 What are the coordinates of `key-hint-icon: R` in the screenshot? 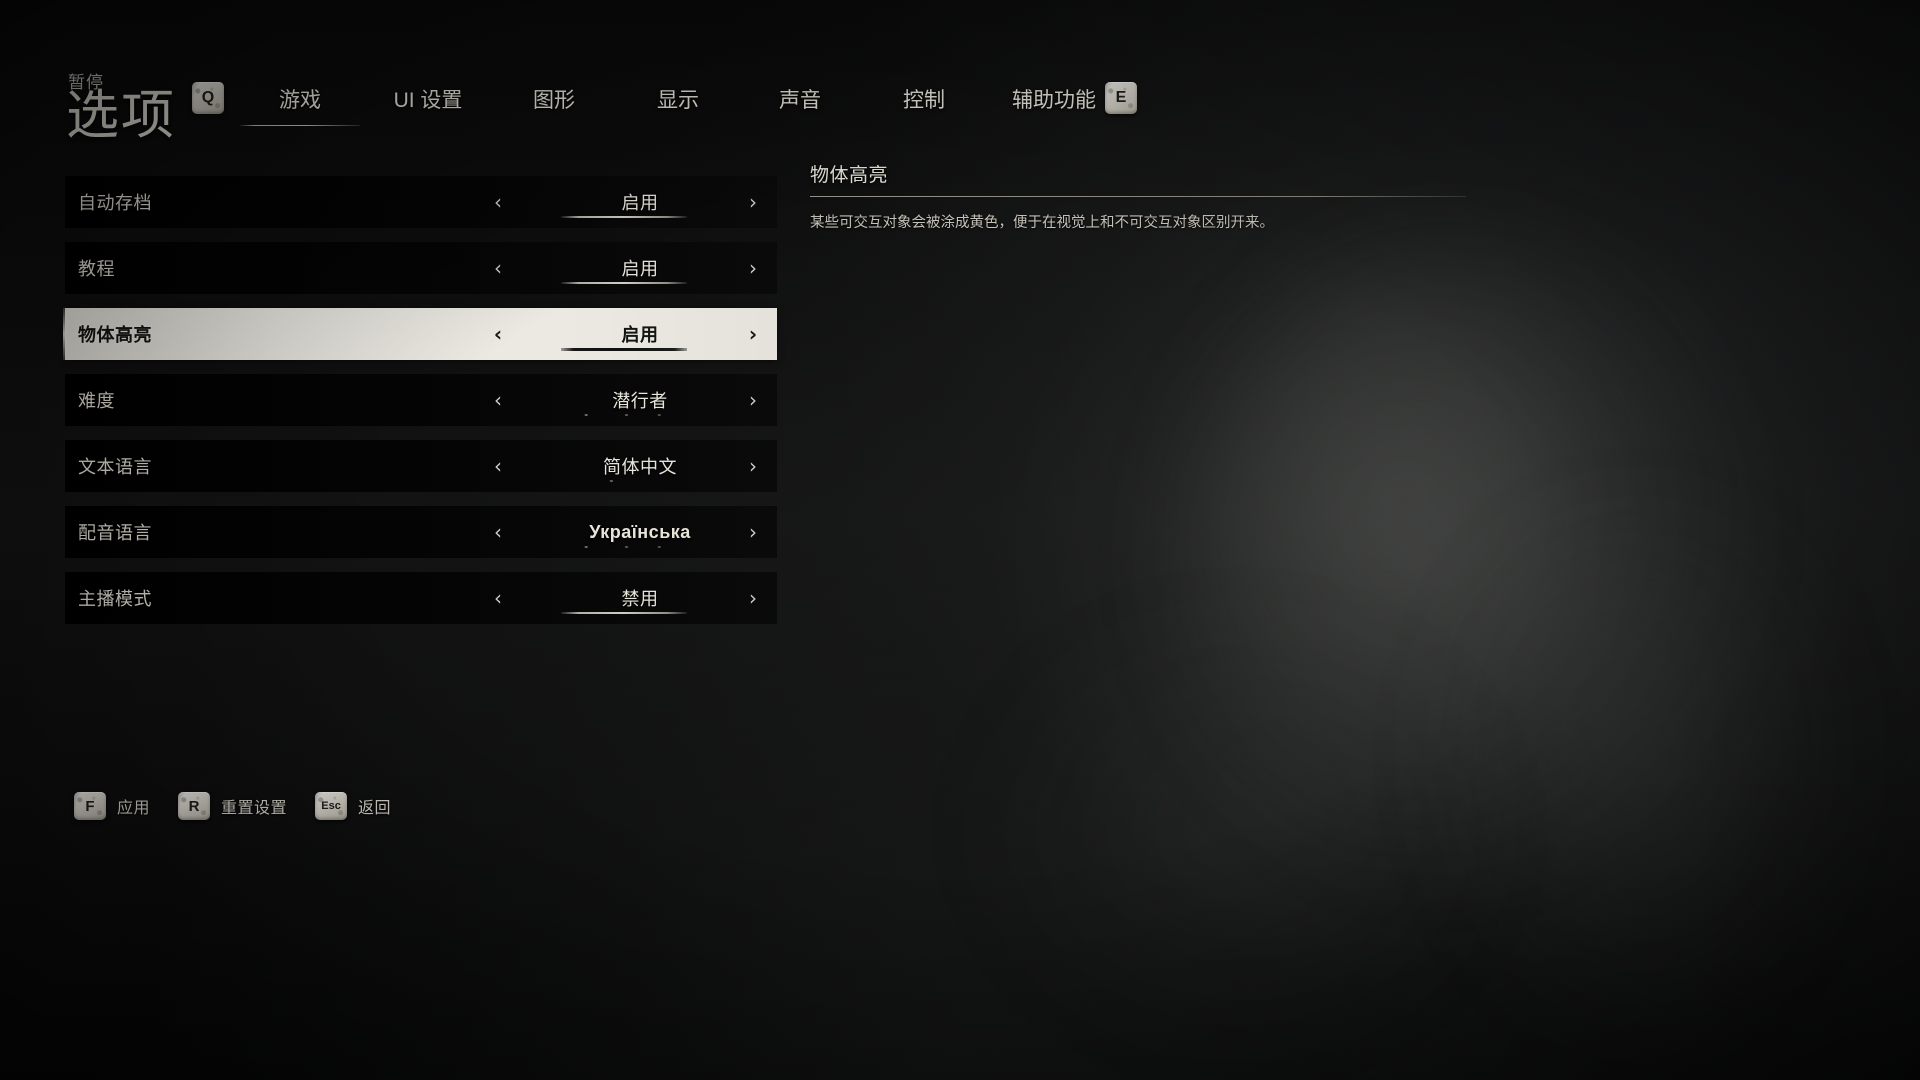 It's located at (194, 806).